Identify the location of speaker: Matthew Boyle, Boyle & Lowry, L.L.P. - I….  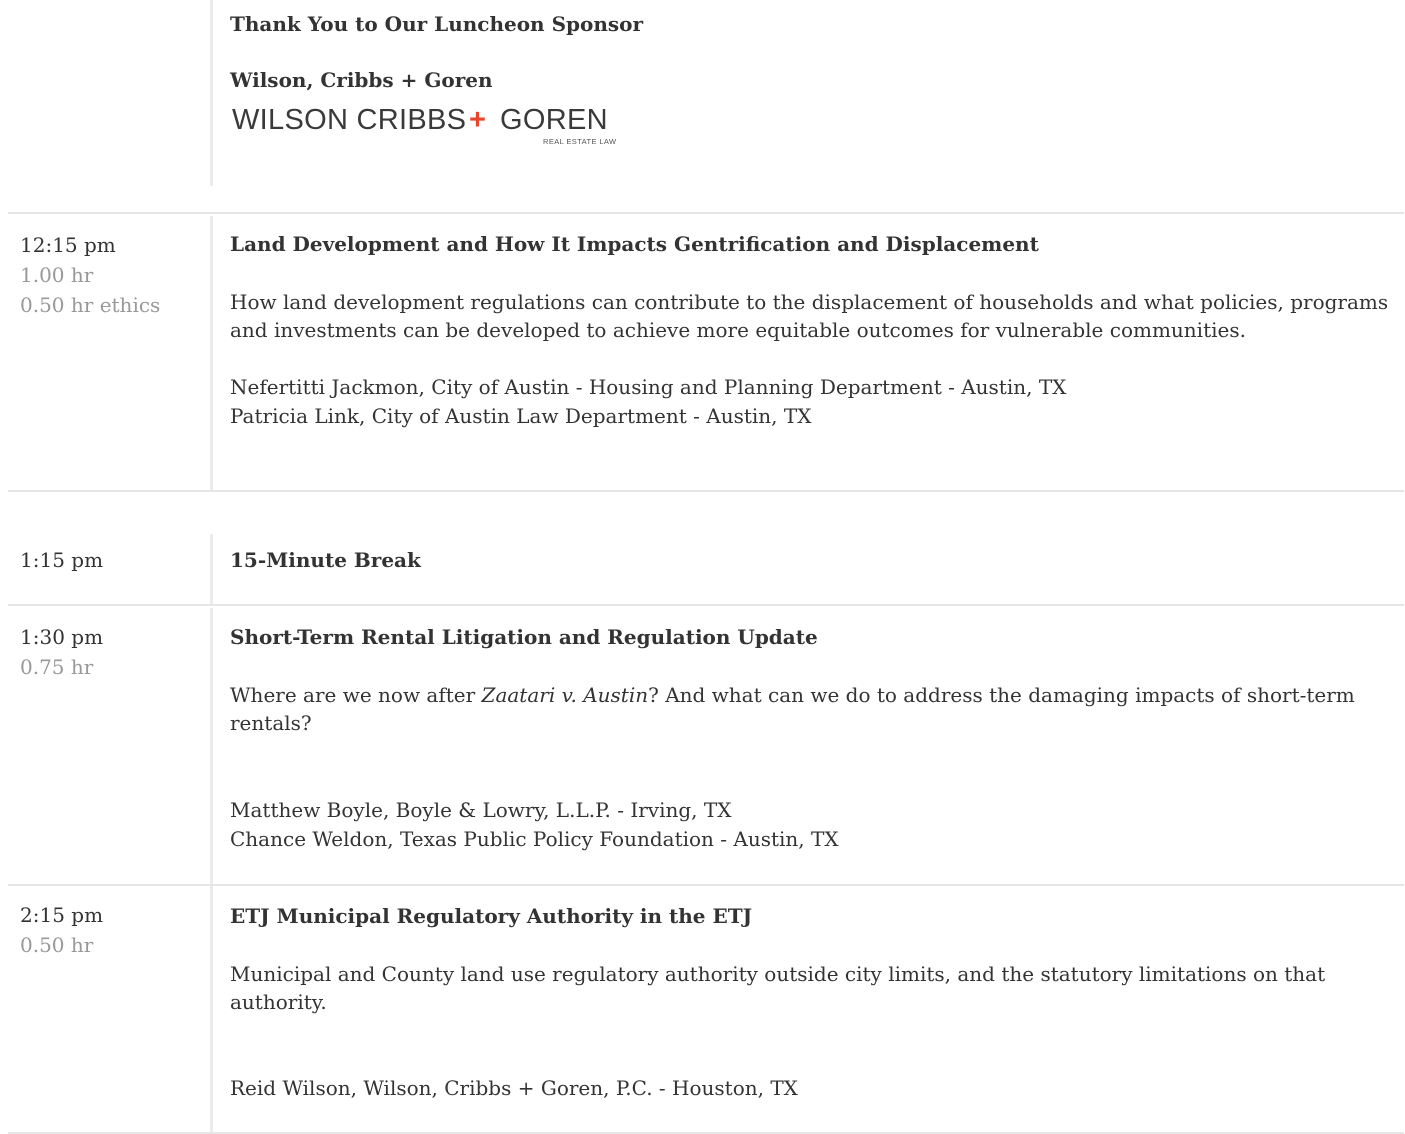
(481, 810).